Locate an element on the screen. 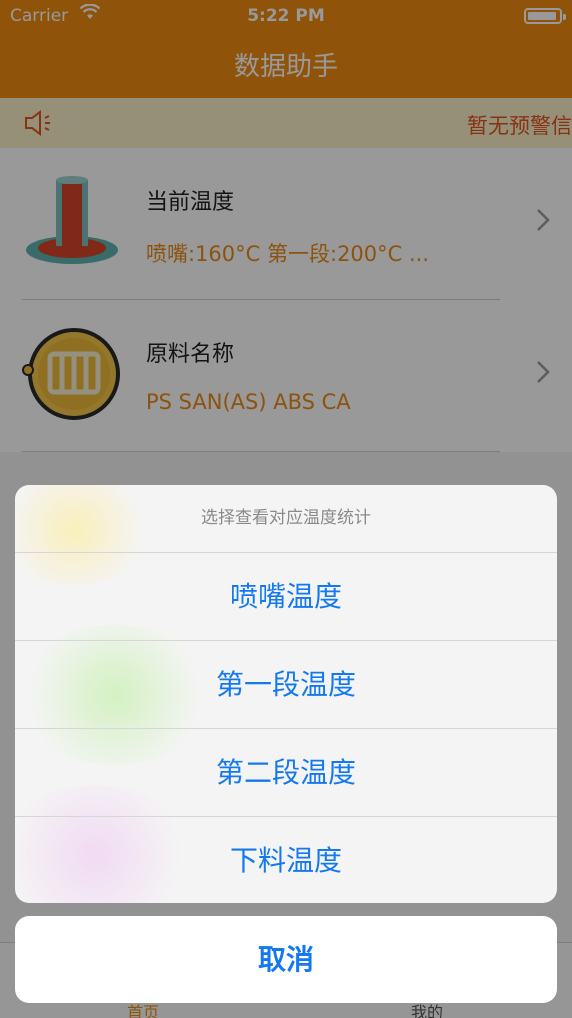 This screenshot has width=572, height=1018. option-stage2-temp: 第二段温度 is located at coordinates (286, 772).